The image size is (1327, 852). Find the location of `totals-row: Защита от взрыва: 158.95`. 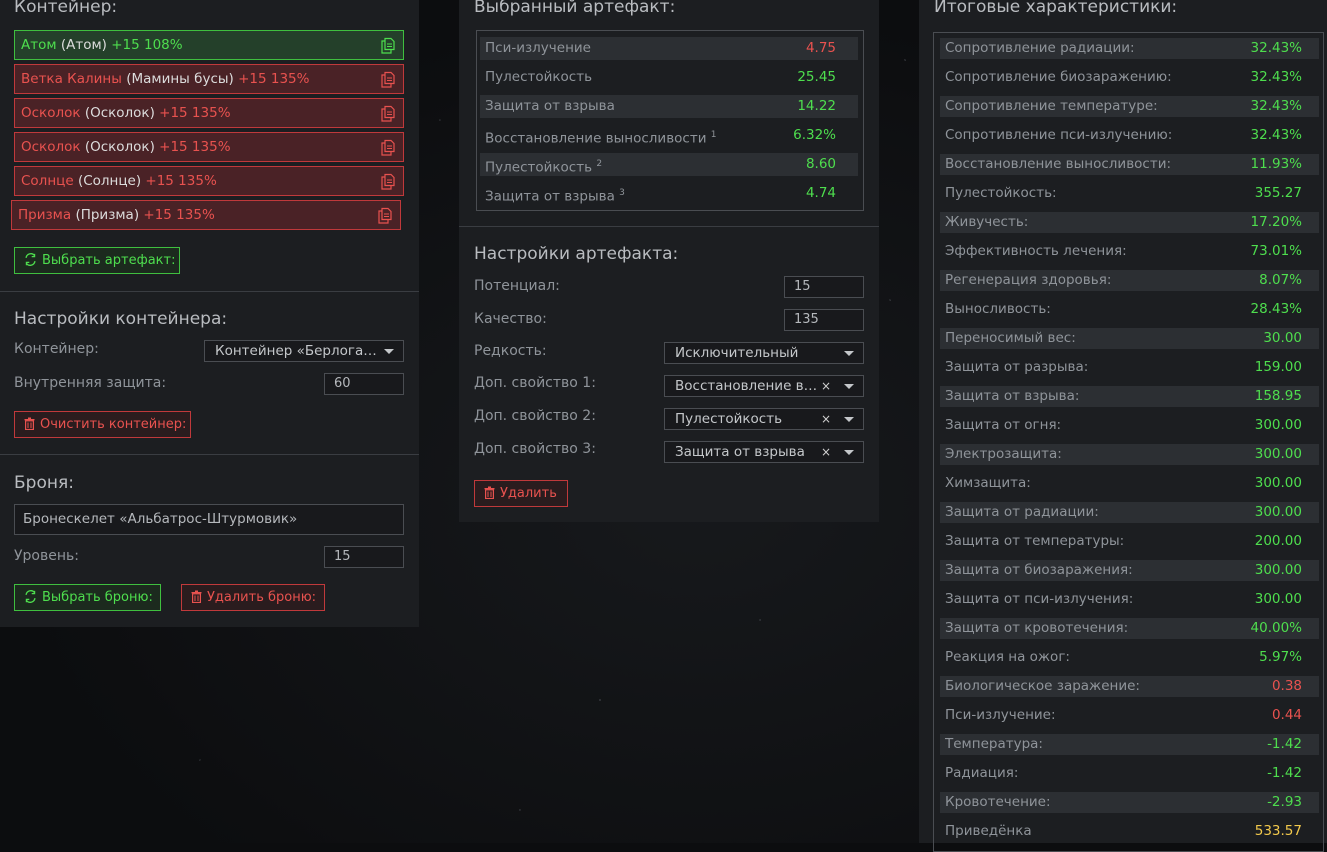

totals-row: Защита от взрыва: 158.95 is located at coordinates (1129, 396).